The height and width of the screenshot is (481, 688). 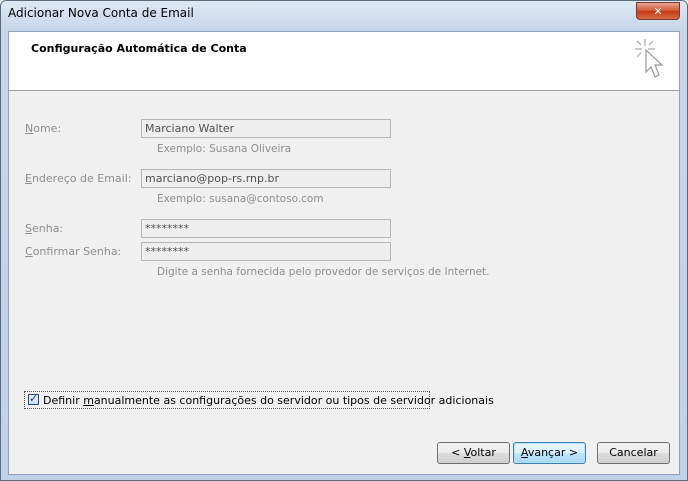 I want to click on email-label: Endereço de Email:, so click(x=78, y=178).